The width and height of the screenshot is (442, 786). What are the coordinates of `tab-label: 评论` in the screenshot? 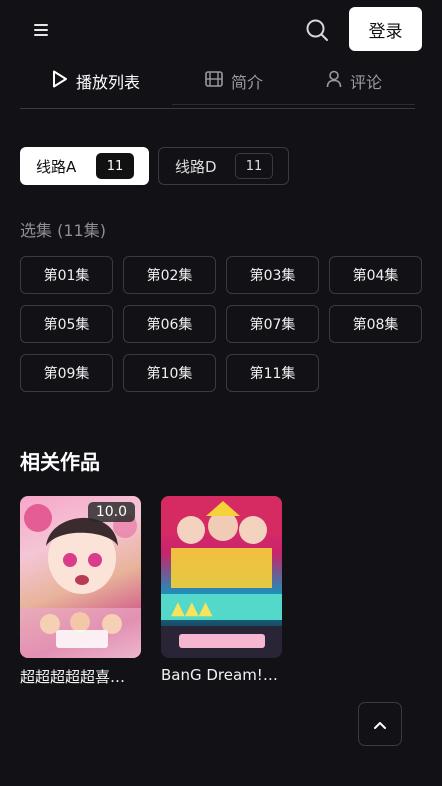 It's located at (366, 82).